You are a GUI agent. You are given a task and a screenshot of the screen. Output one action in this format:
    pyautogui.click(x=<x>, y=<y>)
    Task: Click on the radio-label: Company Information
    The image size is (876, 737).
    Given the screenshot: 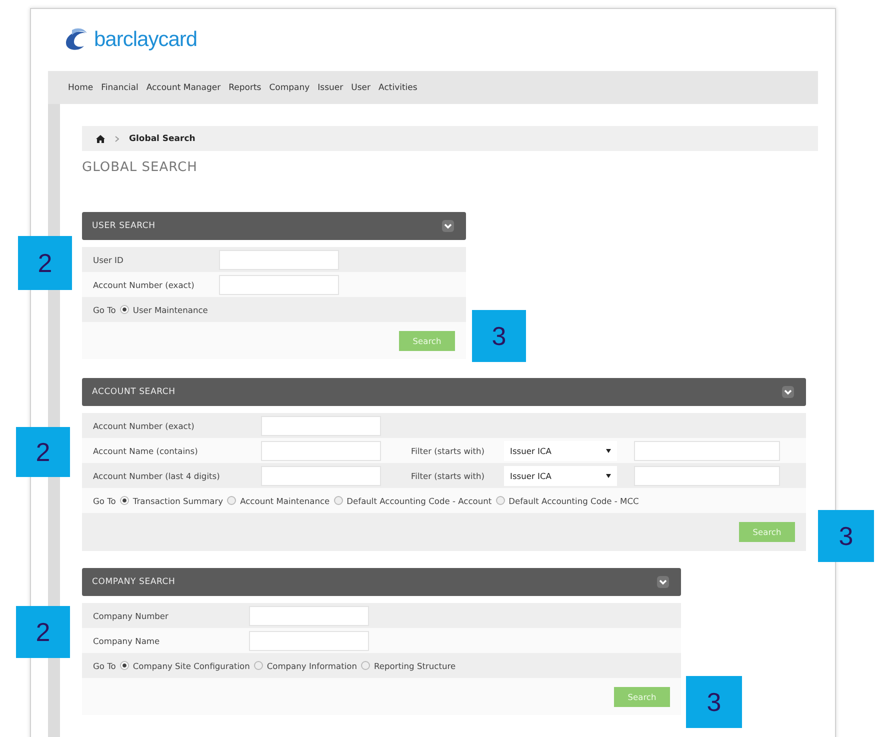 What is the action you would take?
    pyautogui.click(x=311, y=665)
    